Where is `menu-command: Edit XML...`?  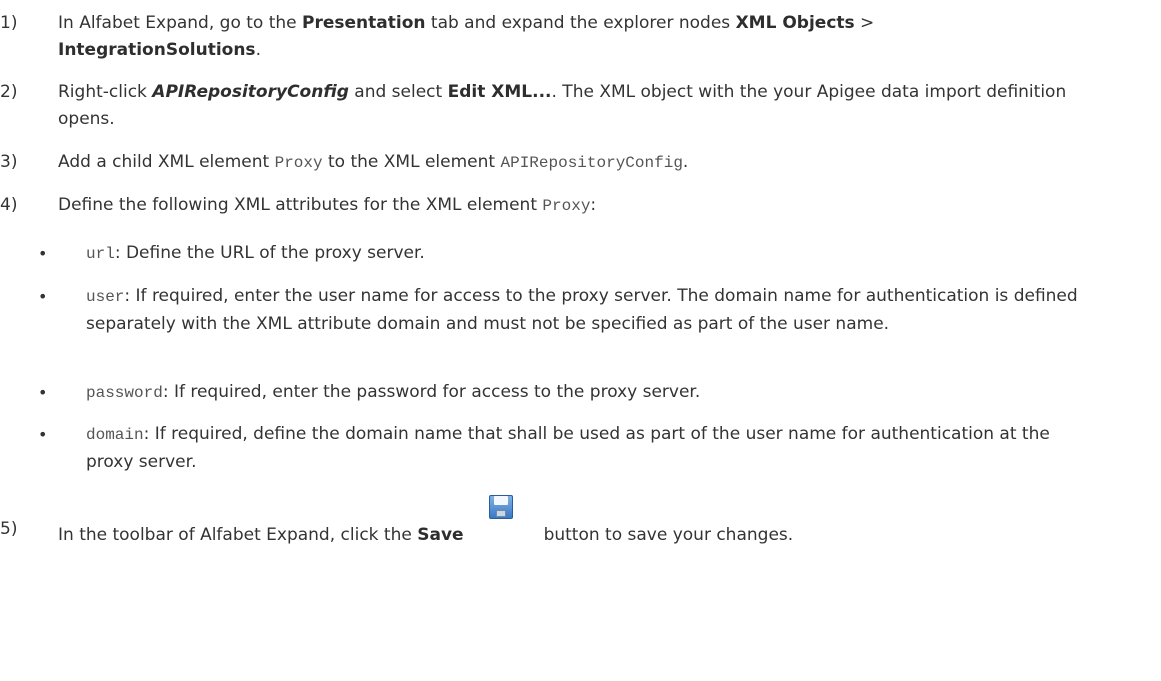
menu-command: Edit XML... is located at coordinates (499, 92).